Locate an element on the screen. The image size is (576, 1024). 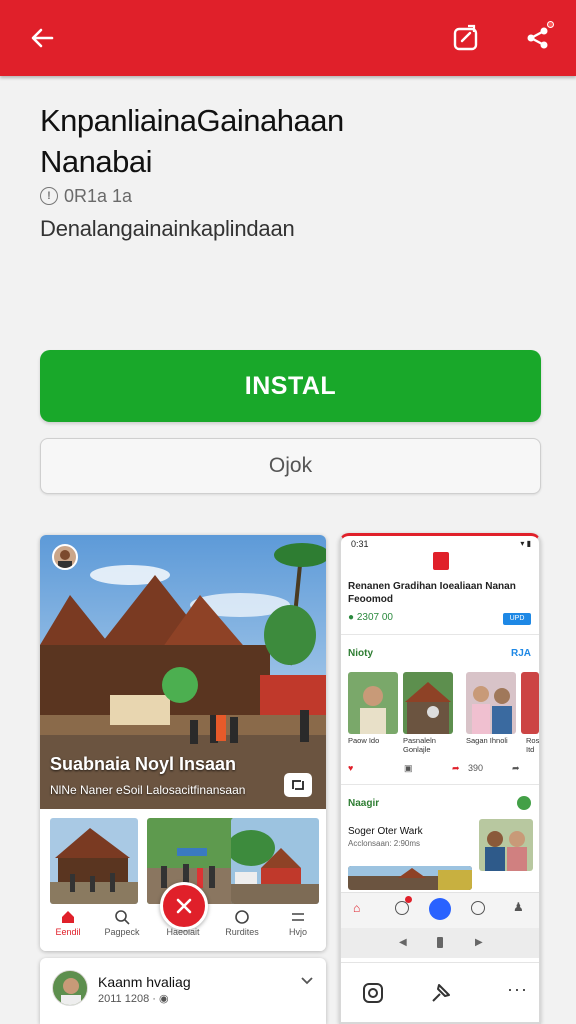
app-meta-text: 0R1a 1a is located at coordinates (98, 195).